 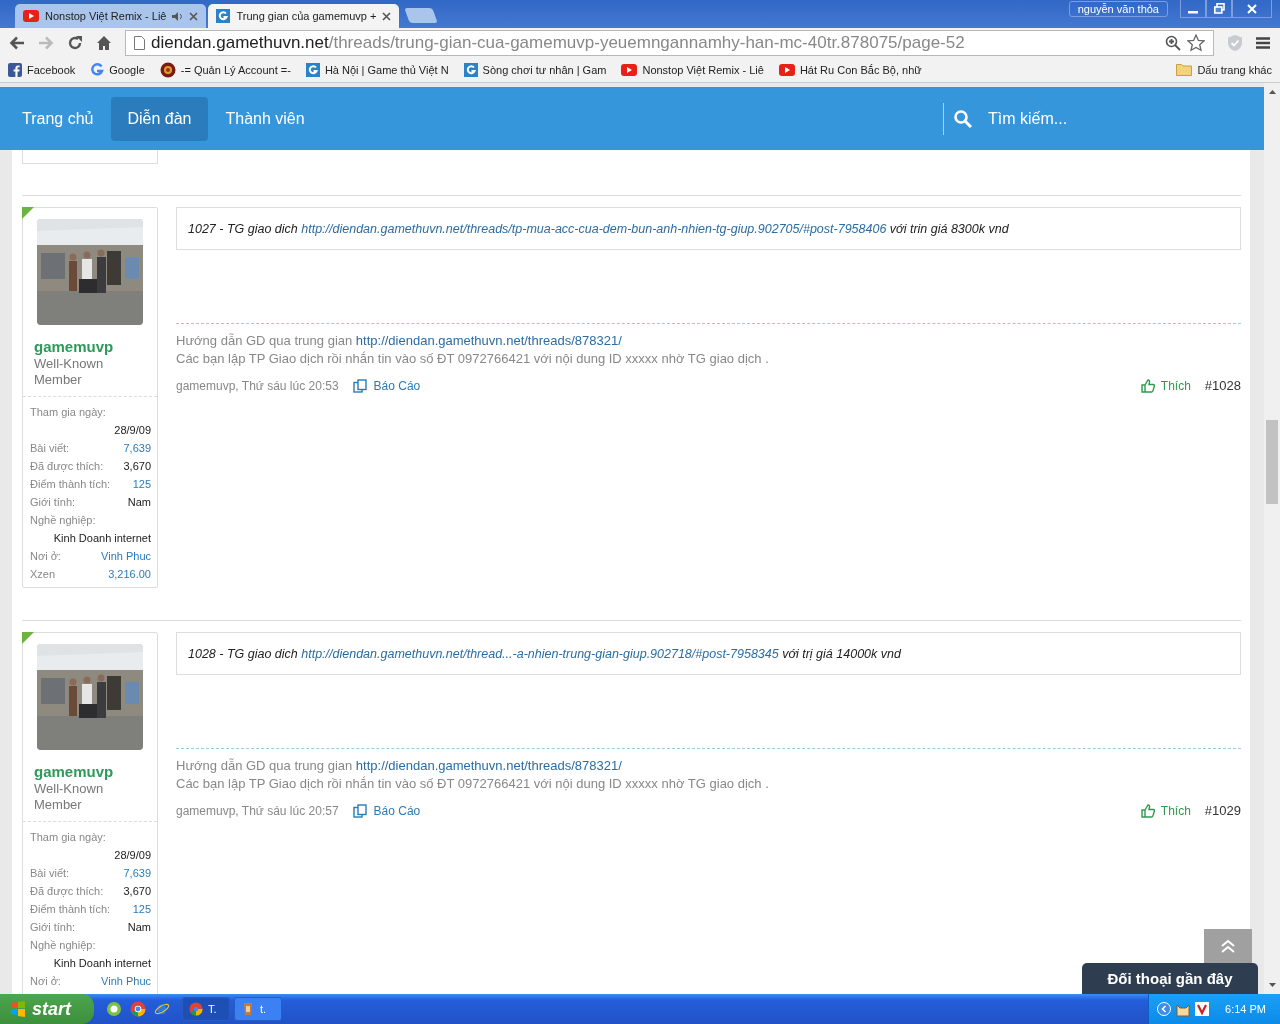 I want to click on bookmark-item: Sòng chơi tư nhân | Gam, so click(x=535, y=69).